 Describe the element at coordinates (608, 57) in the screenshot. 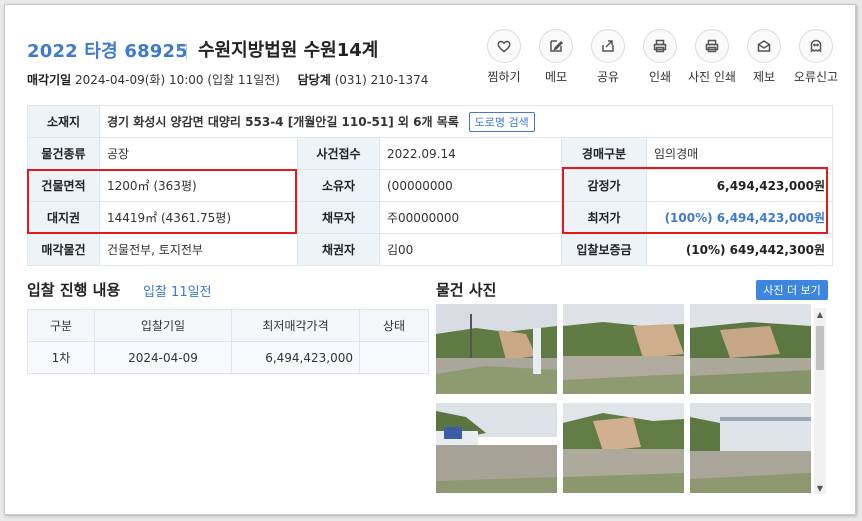

I see `share-button: 공유` at that location.